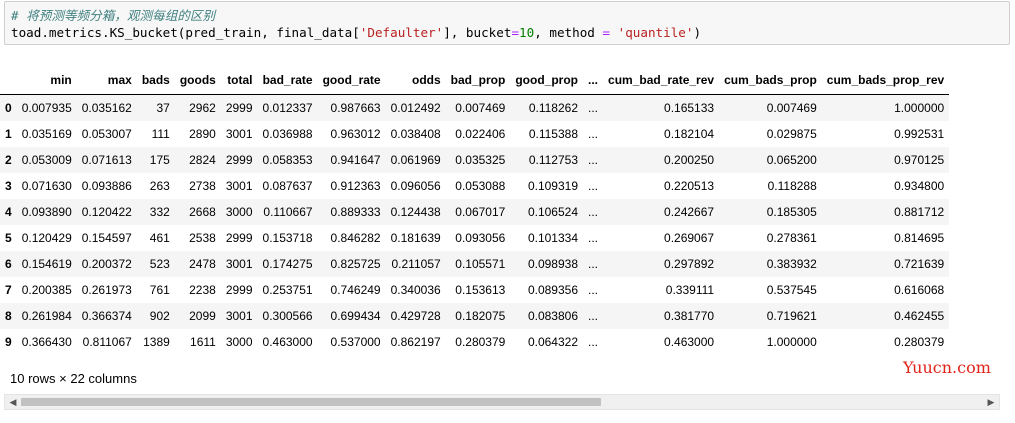 The image size is (1015, 423). What do you see at coordinates (791, 264) in the screenshot?
I see `table-cell: 0.383932` at bounding box center [791, 264].